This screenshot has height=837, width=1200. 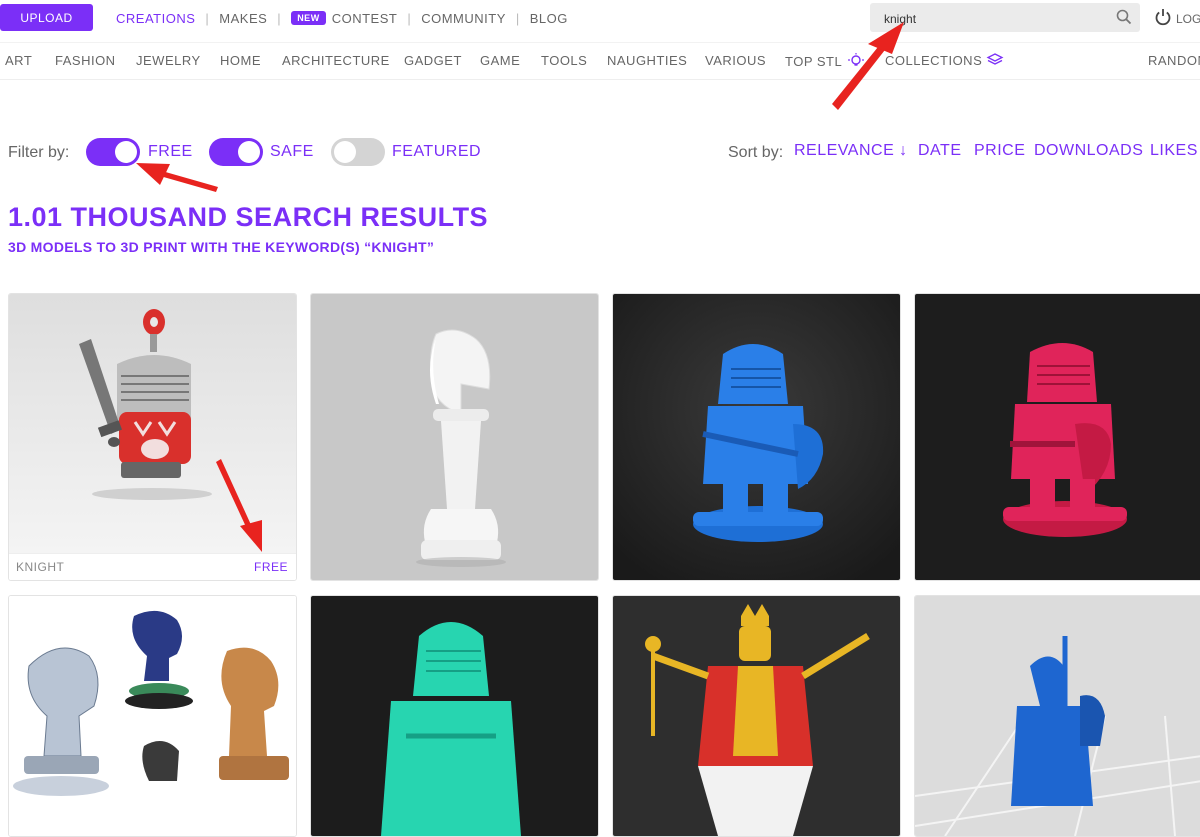 What do you see at coordinates (308, 18) in the screenshot?
I see `new-badge: NEW` at bounding box center [308, 18].